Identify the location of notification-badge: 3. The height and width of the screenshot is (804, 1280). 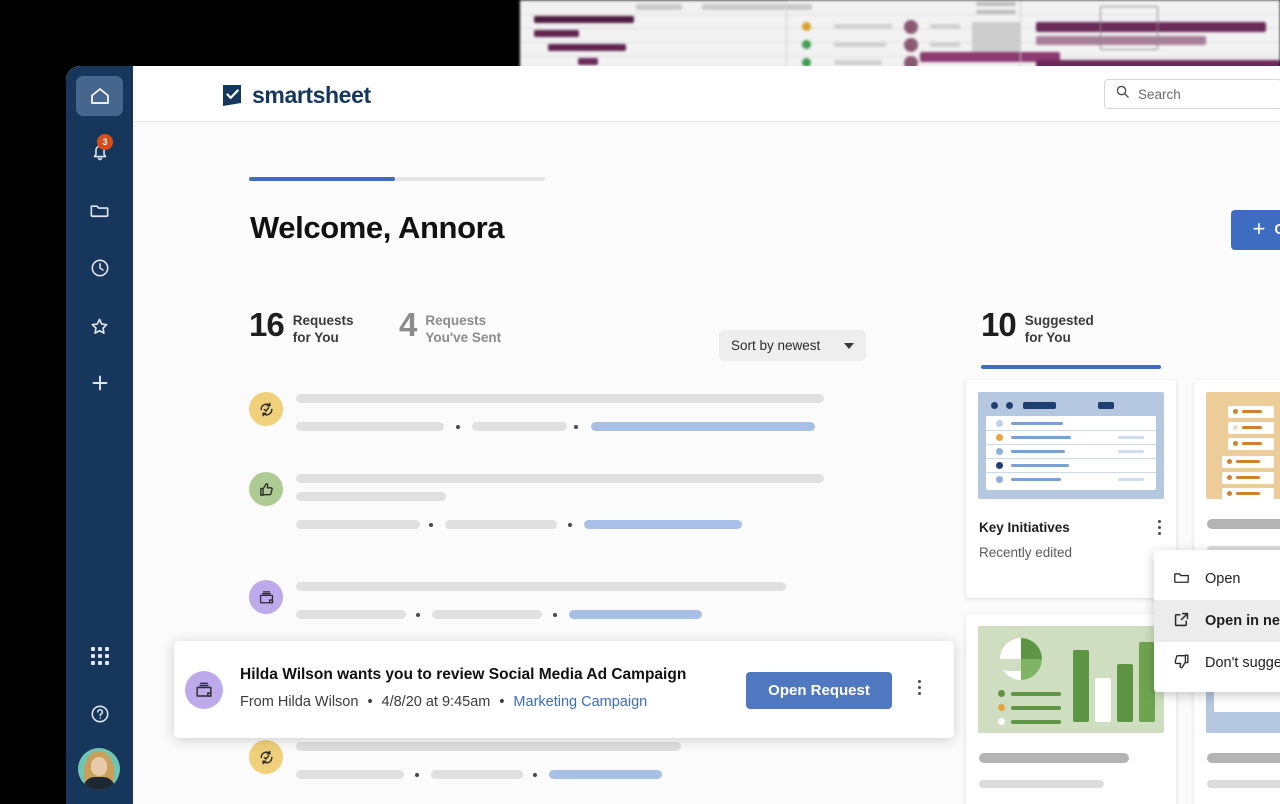
(105, 142).